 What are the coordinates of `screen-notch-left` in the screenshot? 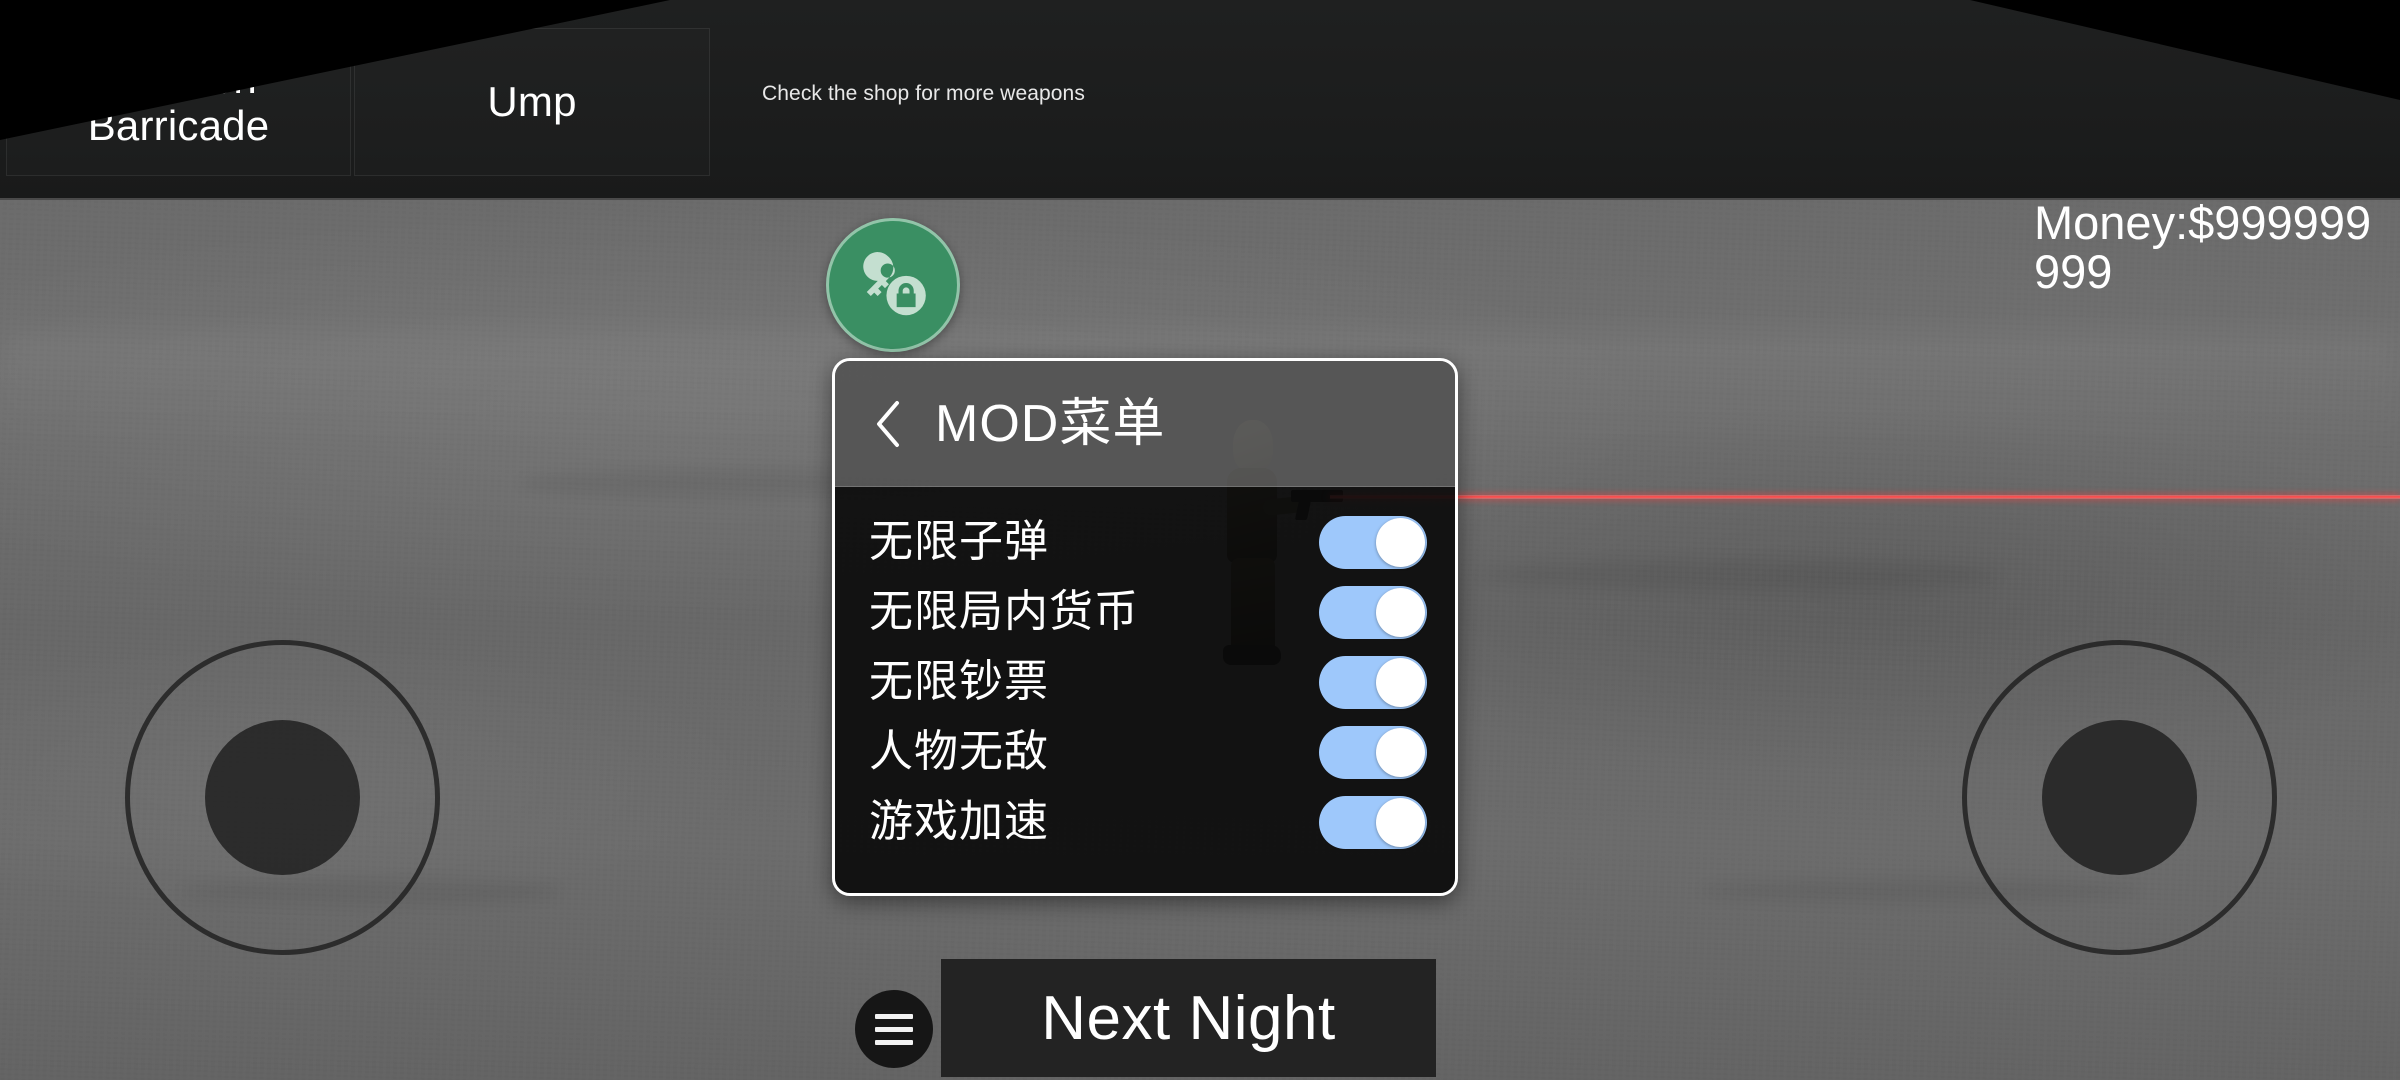 It's located at (335, 70).